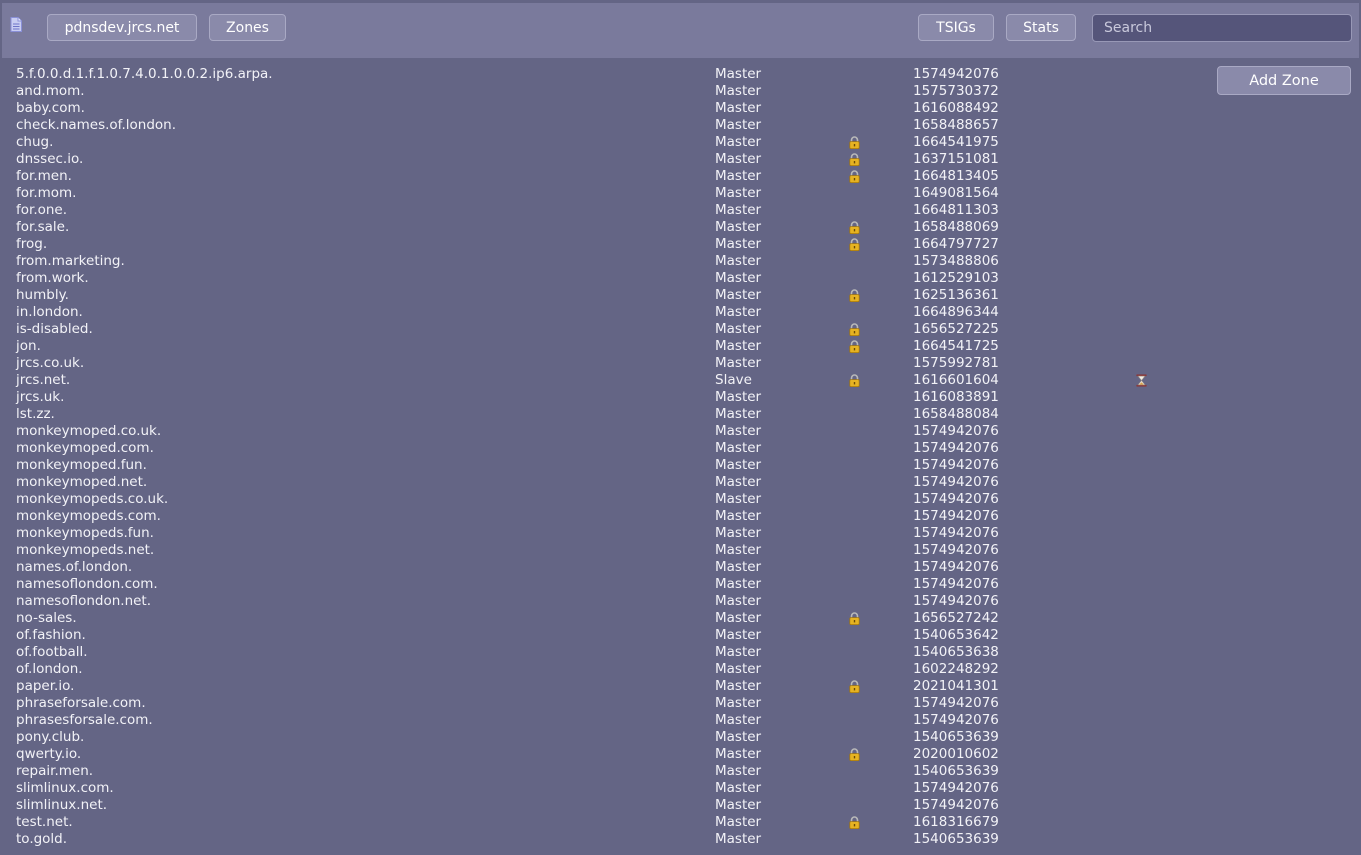 The width and height of the screenshot is (1361, 855). Describe the element at coordinates (680, 805) in the screenshot. I see `zone-row: slimlinux.net. Master 1574942076` at that location.